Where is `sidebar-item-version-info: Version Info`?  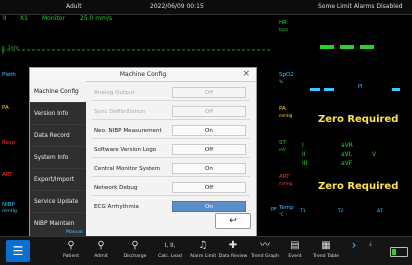
sidebar-item-version-info: Version Info is located at coordinates (58, 114).